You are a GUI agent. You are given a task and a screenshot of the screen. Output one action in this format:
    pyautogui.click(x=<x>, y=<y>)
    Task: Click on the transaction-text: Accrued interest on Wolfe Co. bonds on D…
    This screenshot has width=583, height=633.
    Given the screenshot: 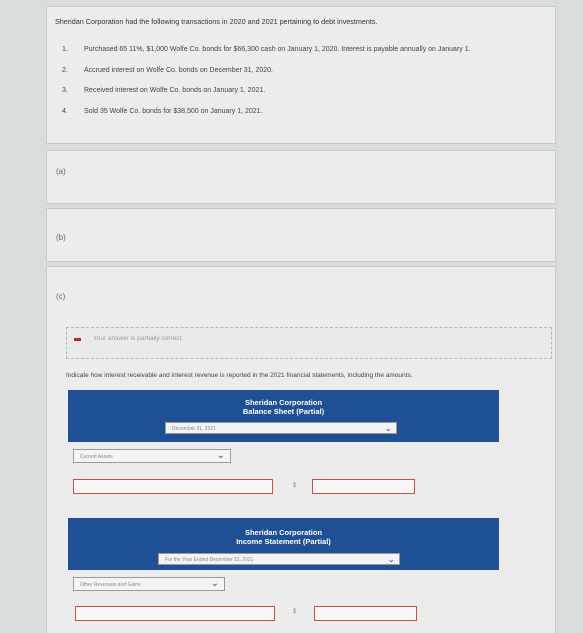 What is the action you would take?
    pyautogui.click(x=178, y=70)
    